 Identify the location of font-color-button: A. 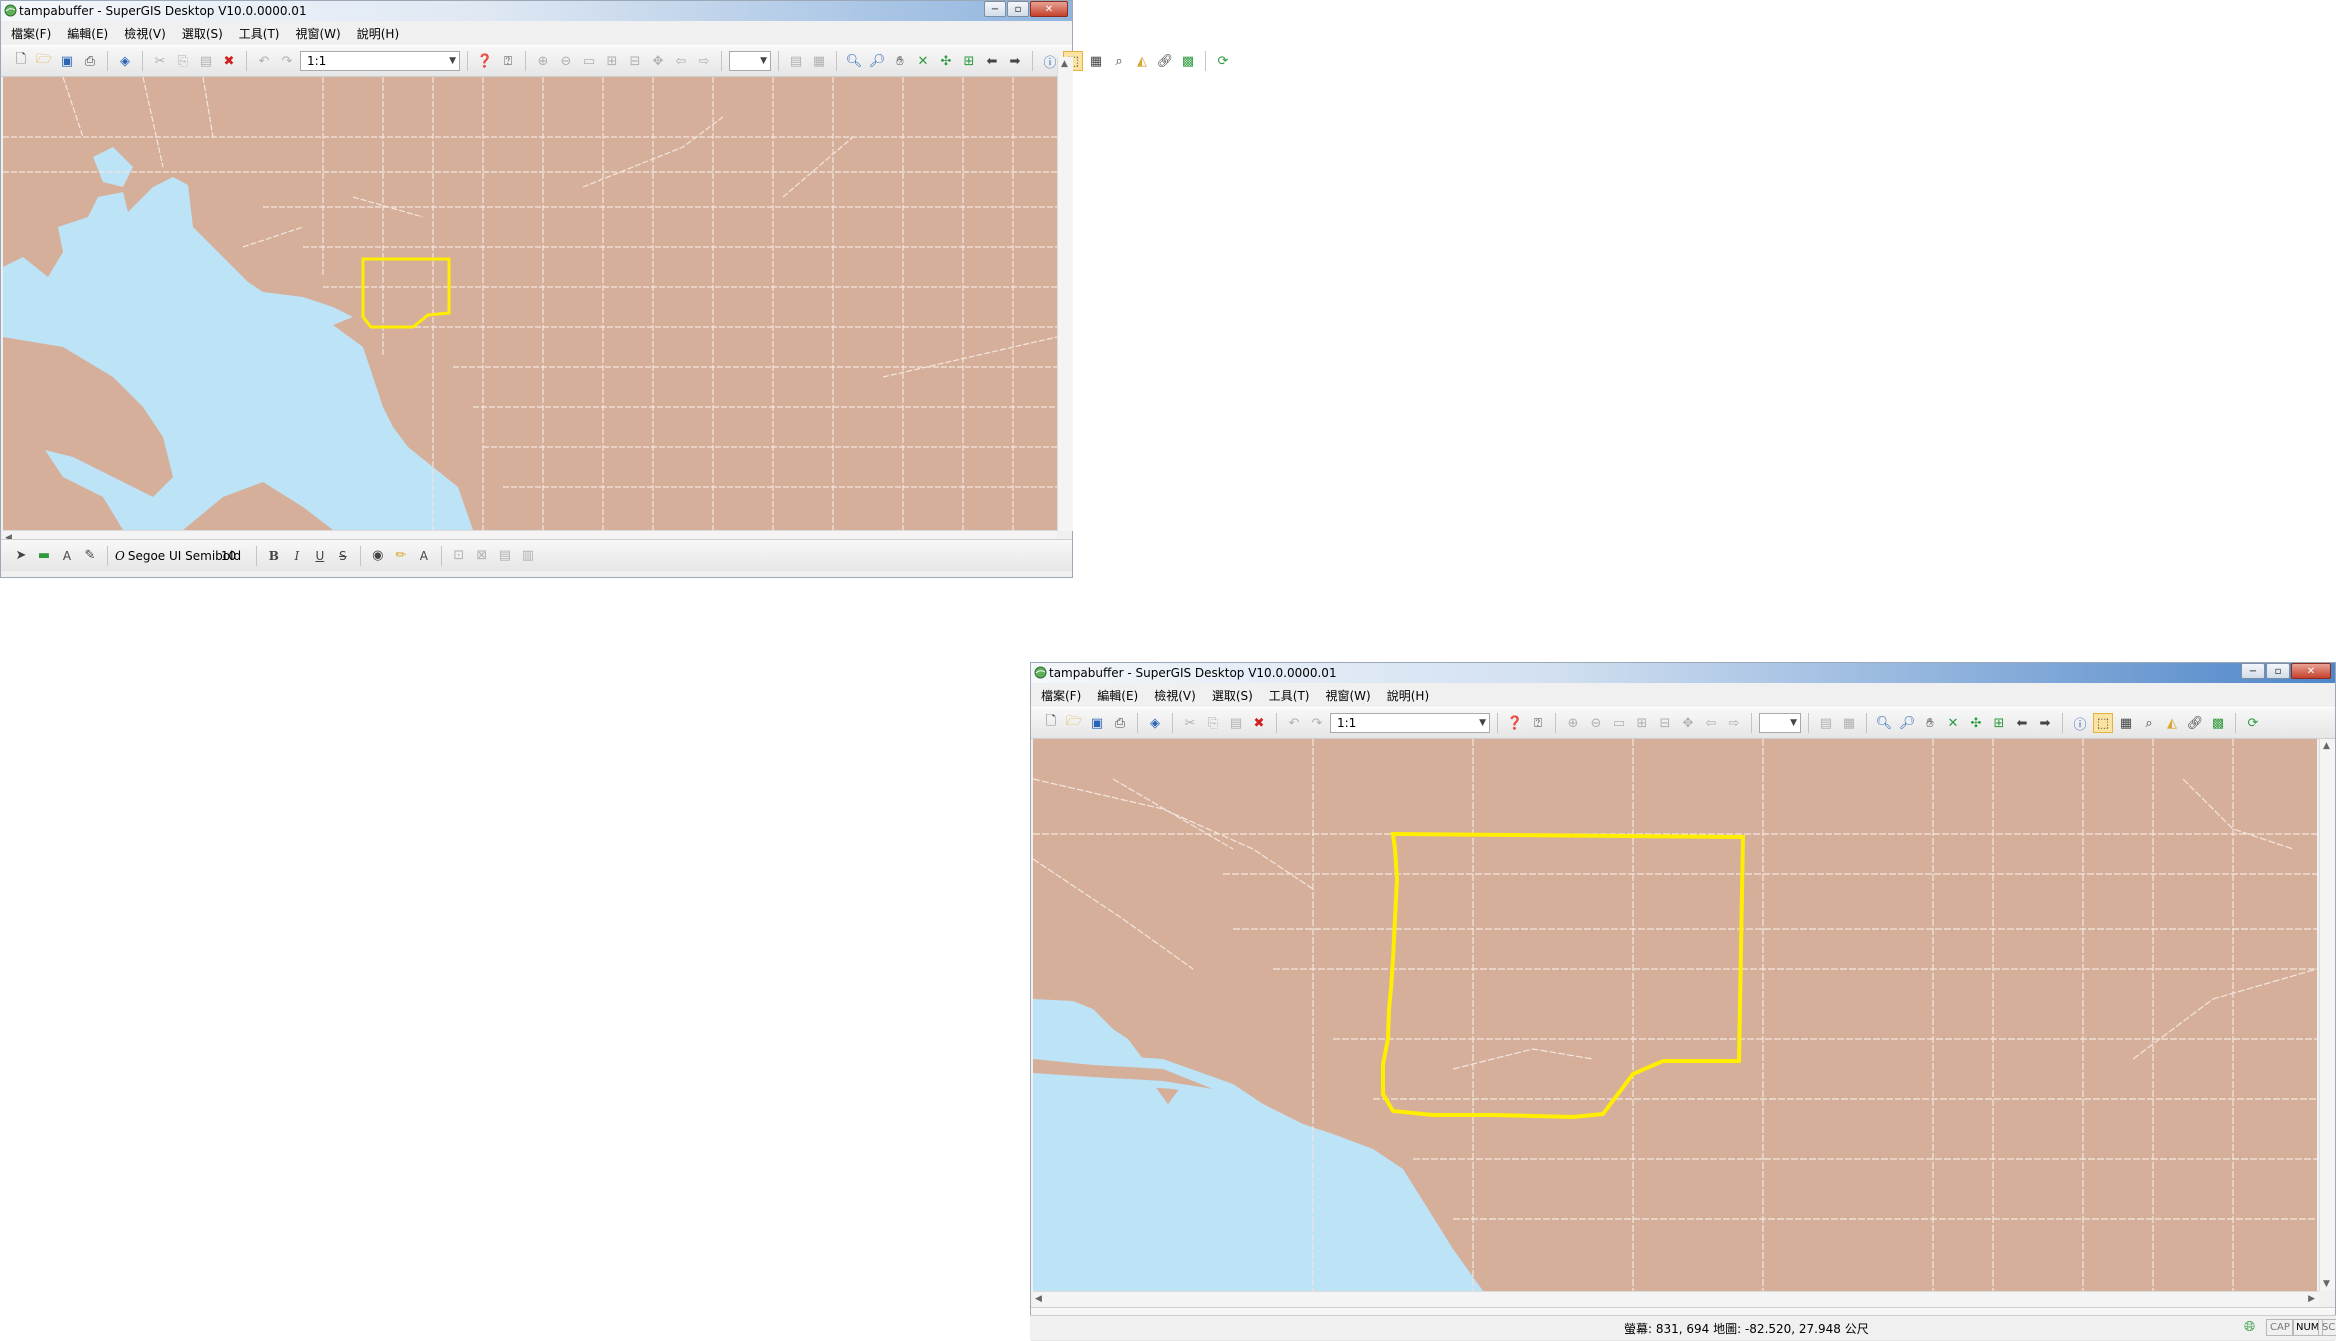
(424, 556).